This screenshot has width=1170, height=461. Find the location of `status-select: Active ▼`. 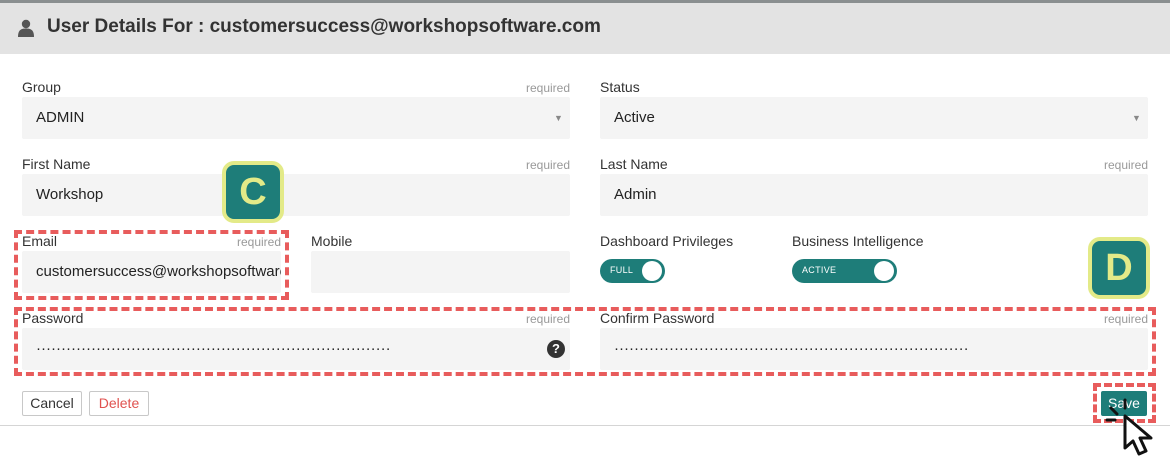

status-select: Active ▼ is located at coordinates (874, 118).